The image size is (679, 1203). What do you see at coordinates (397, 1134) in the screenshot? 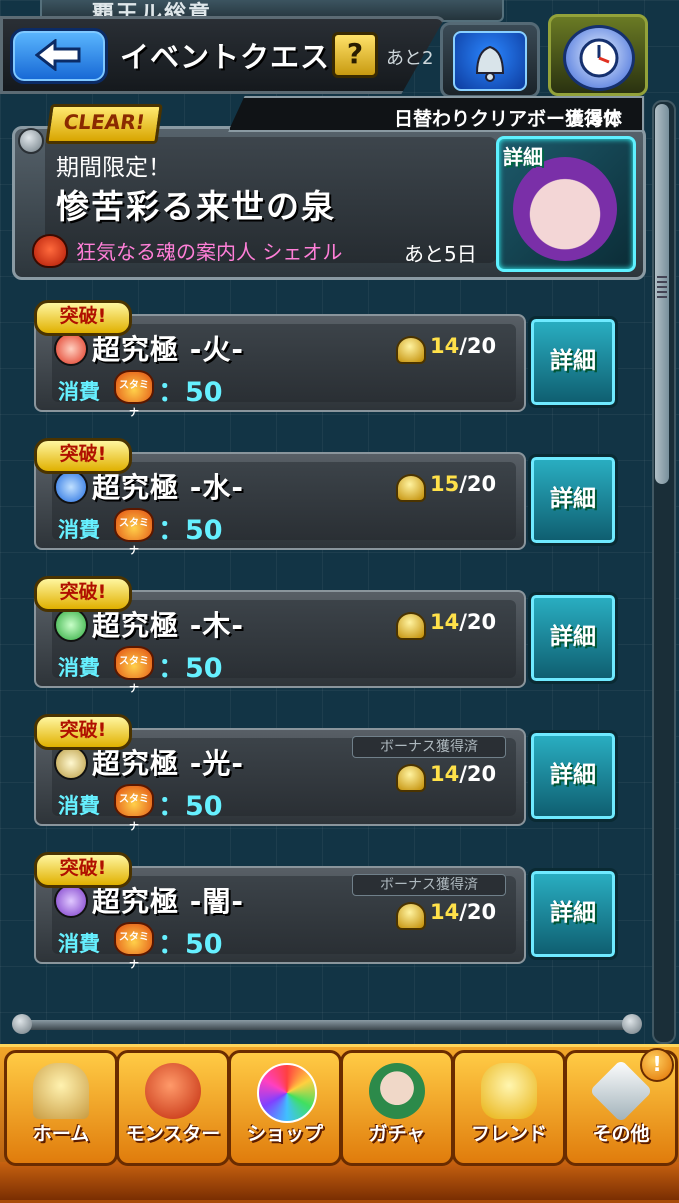
I see `nav-gacha-label: ガチャ` at bounding box center [397, 1134].